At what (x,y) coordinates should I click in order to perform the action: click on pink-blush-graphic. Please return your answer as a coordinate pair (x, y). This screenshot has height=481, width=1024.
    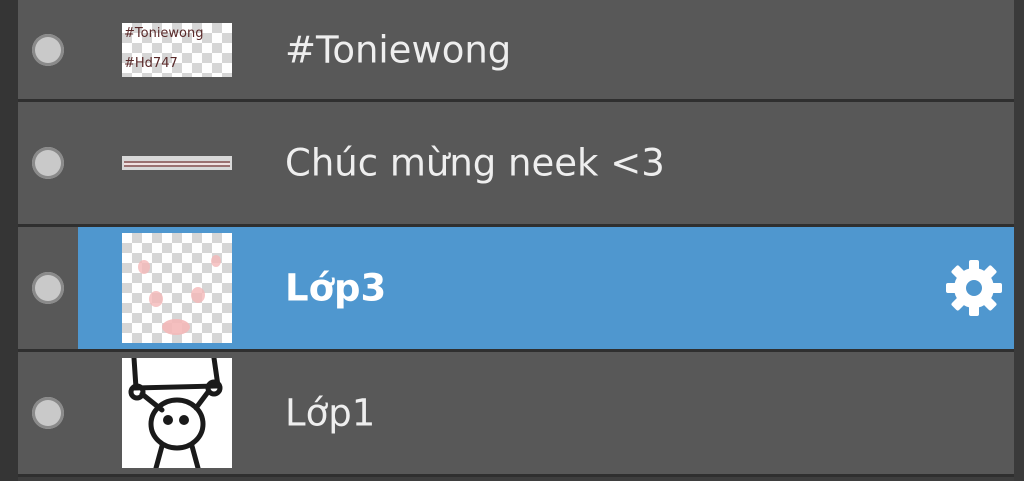
    Looking at the image, I should click on (179, 295).